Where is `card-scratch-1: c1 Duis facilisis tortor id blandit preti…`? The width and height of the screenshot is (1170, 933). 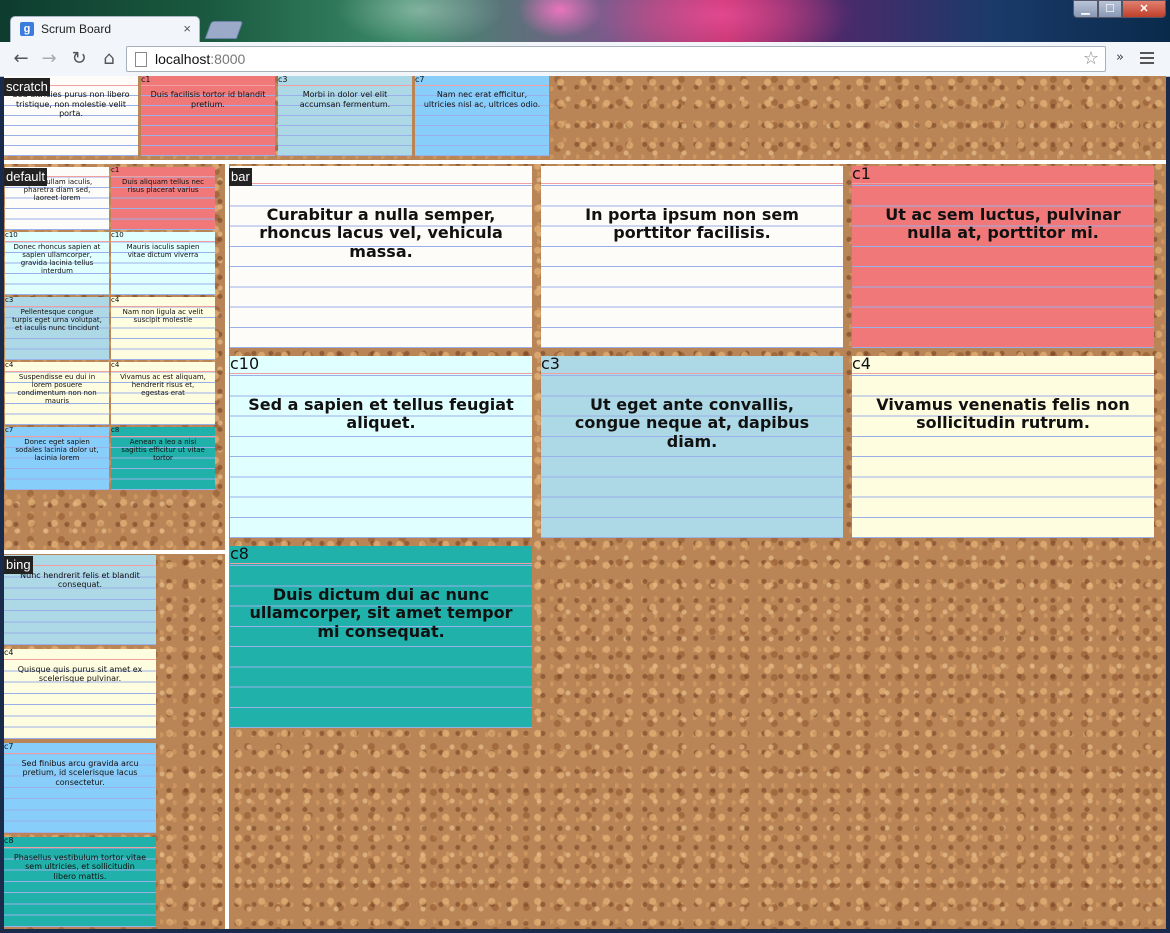 card-scratch-1: c1 Duis facilisis tortor id blandit preti… is located at coordinates (208, 116).